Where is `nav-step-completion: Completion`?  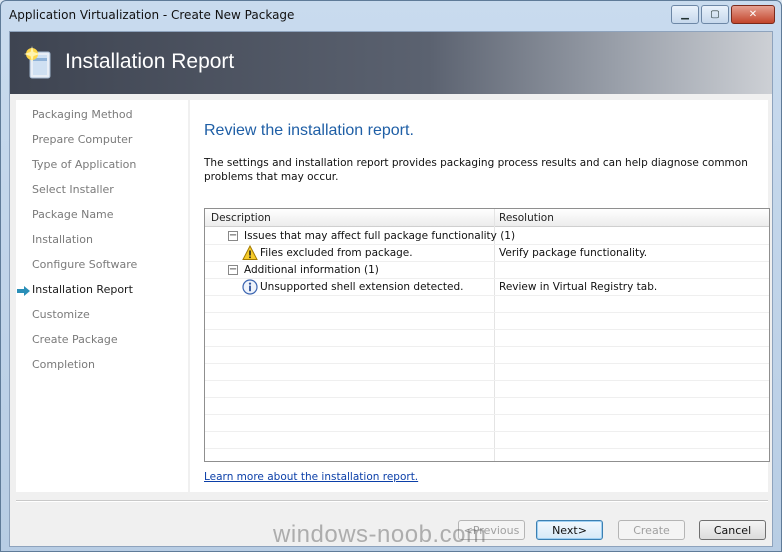
nav-step-completion: Completion is located at coordinates (64, 364).